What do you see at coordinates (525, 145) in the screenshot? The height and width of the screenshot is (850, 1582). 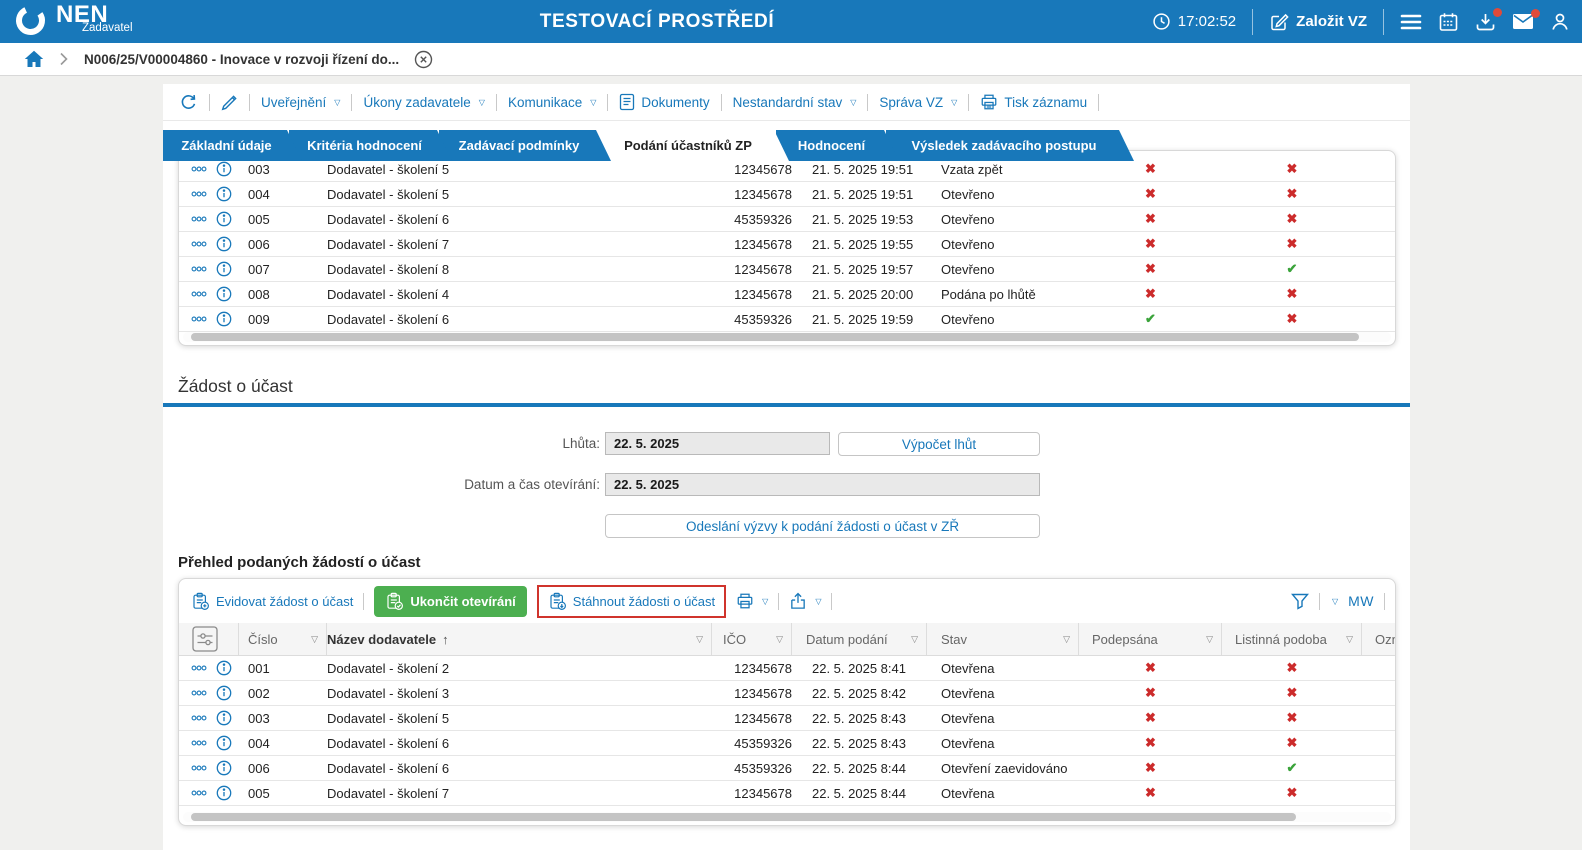 I see `tab-zadavaci-podminky: Zadávací podmínky` at bounding box center [525, 145].